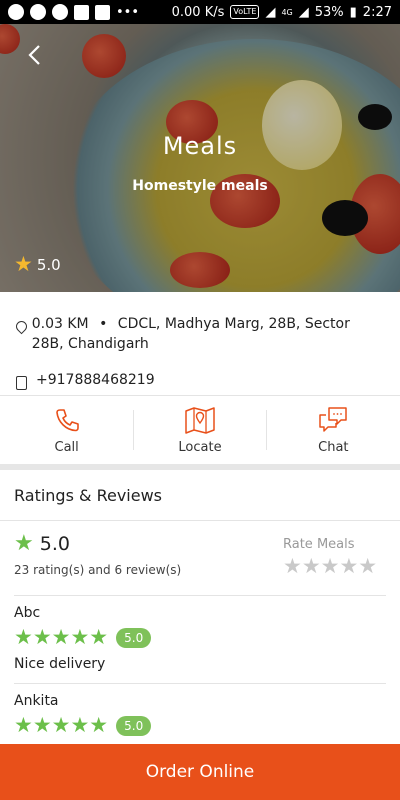 The image size is (400, 800). What do you see at coordinates (16, 12) in the screenshot?
I see `notification-icon` at bounding box center [16, 12].